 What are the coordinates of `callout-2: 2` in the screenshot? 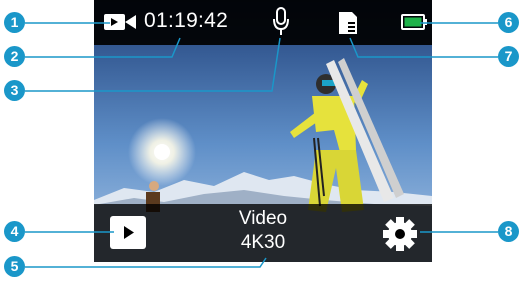 It's located at (14, 56).